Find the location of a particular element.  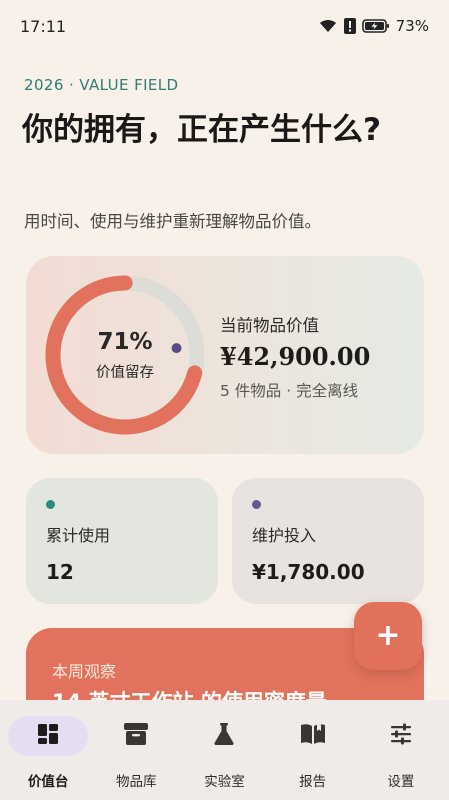

battery-percent: 73% is located at coordinates (412, 26).